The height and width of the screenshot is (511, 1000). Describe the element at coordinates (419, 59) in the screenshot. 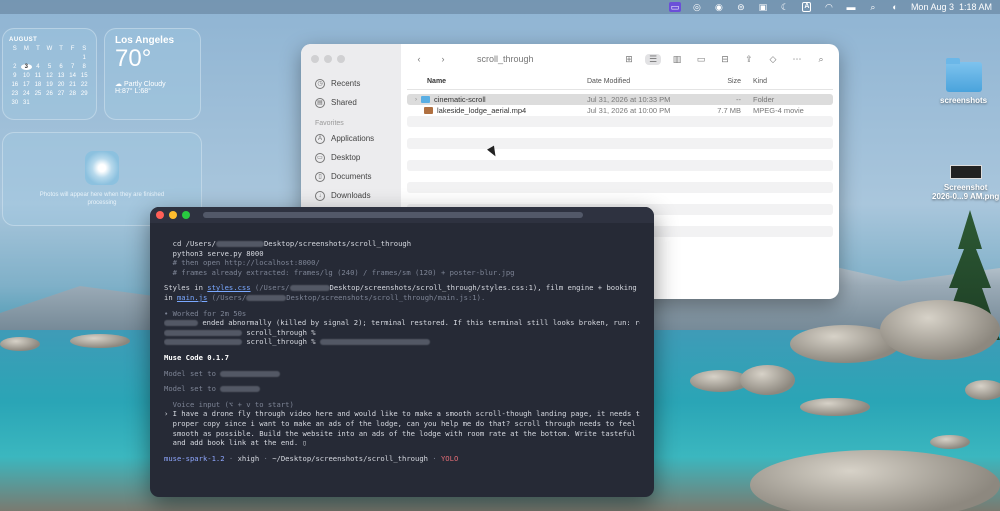

I see `back-chevron-icon: ‹` at that location.